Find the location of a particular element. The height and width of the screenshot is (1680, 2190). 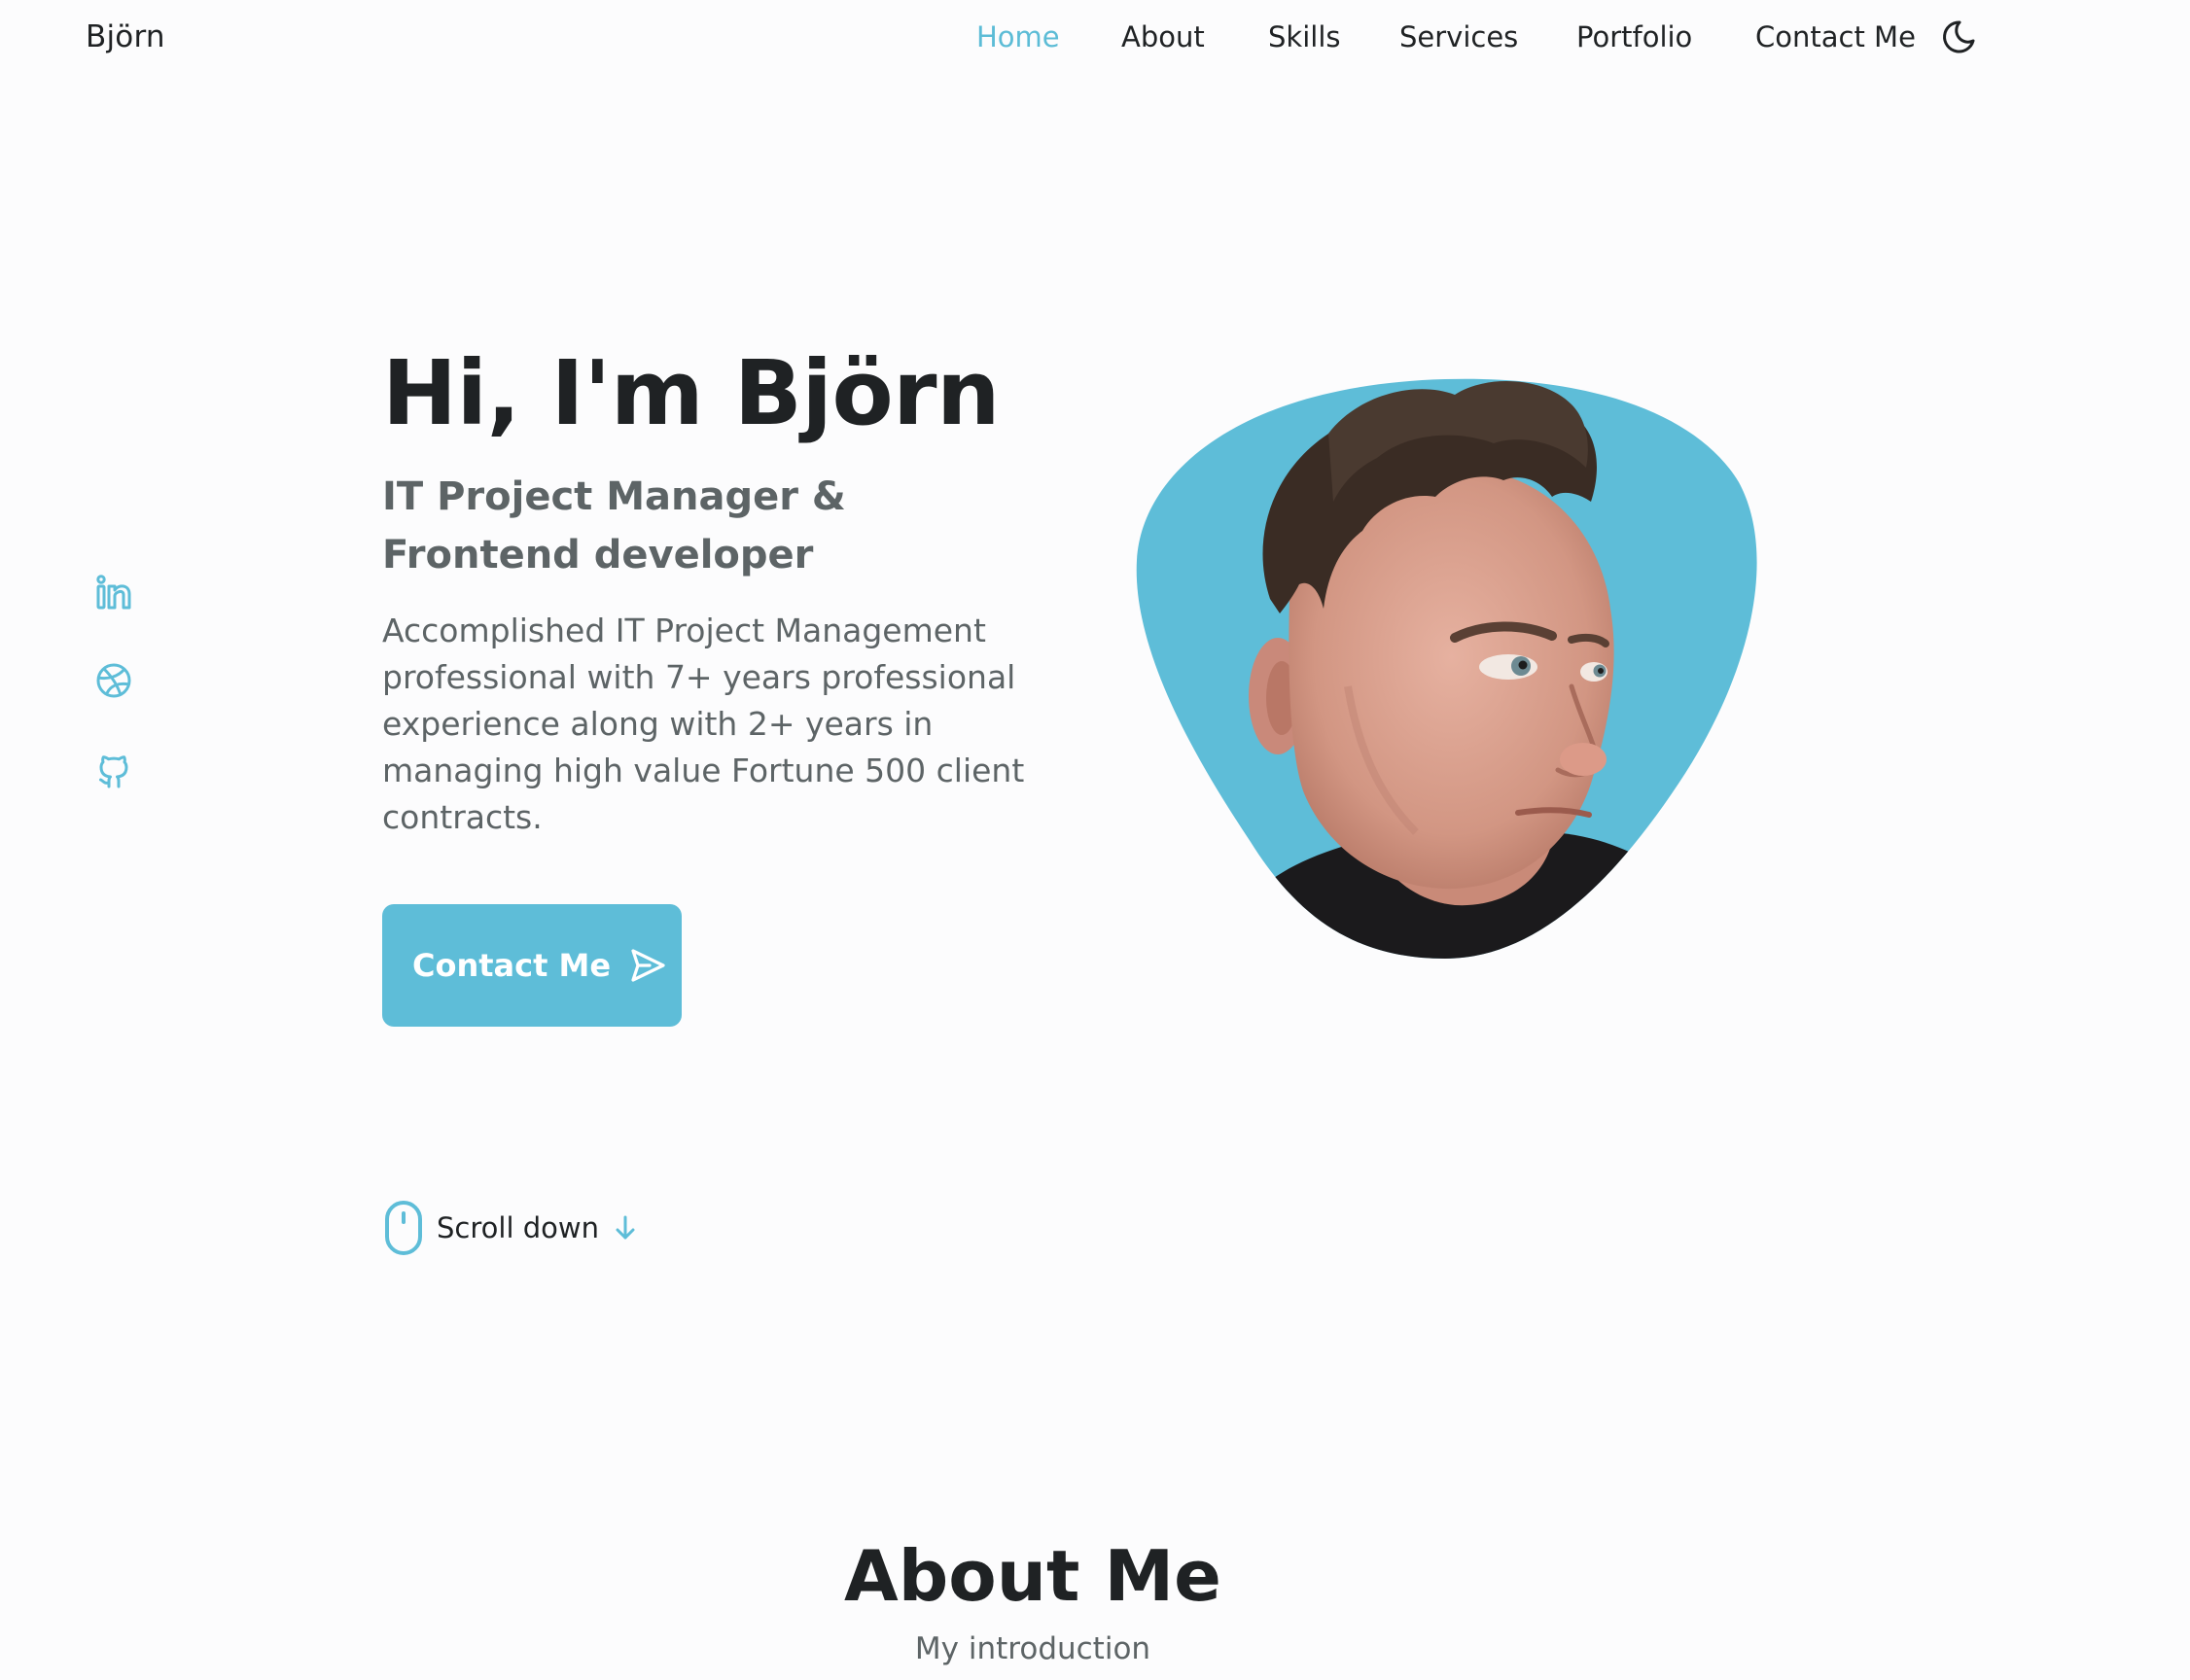

nav-item-services: Services is located at coordinates (1458, 37).